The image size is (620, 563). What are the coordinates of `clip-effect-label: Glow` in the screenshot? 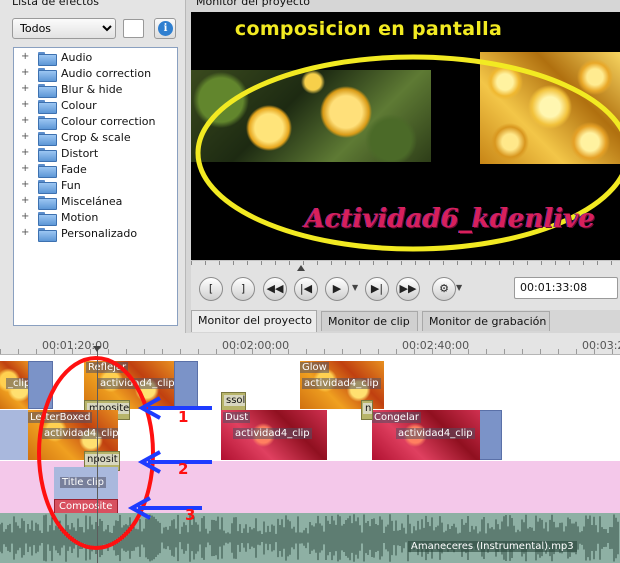 It's located at (314, 367).